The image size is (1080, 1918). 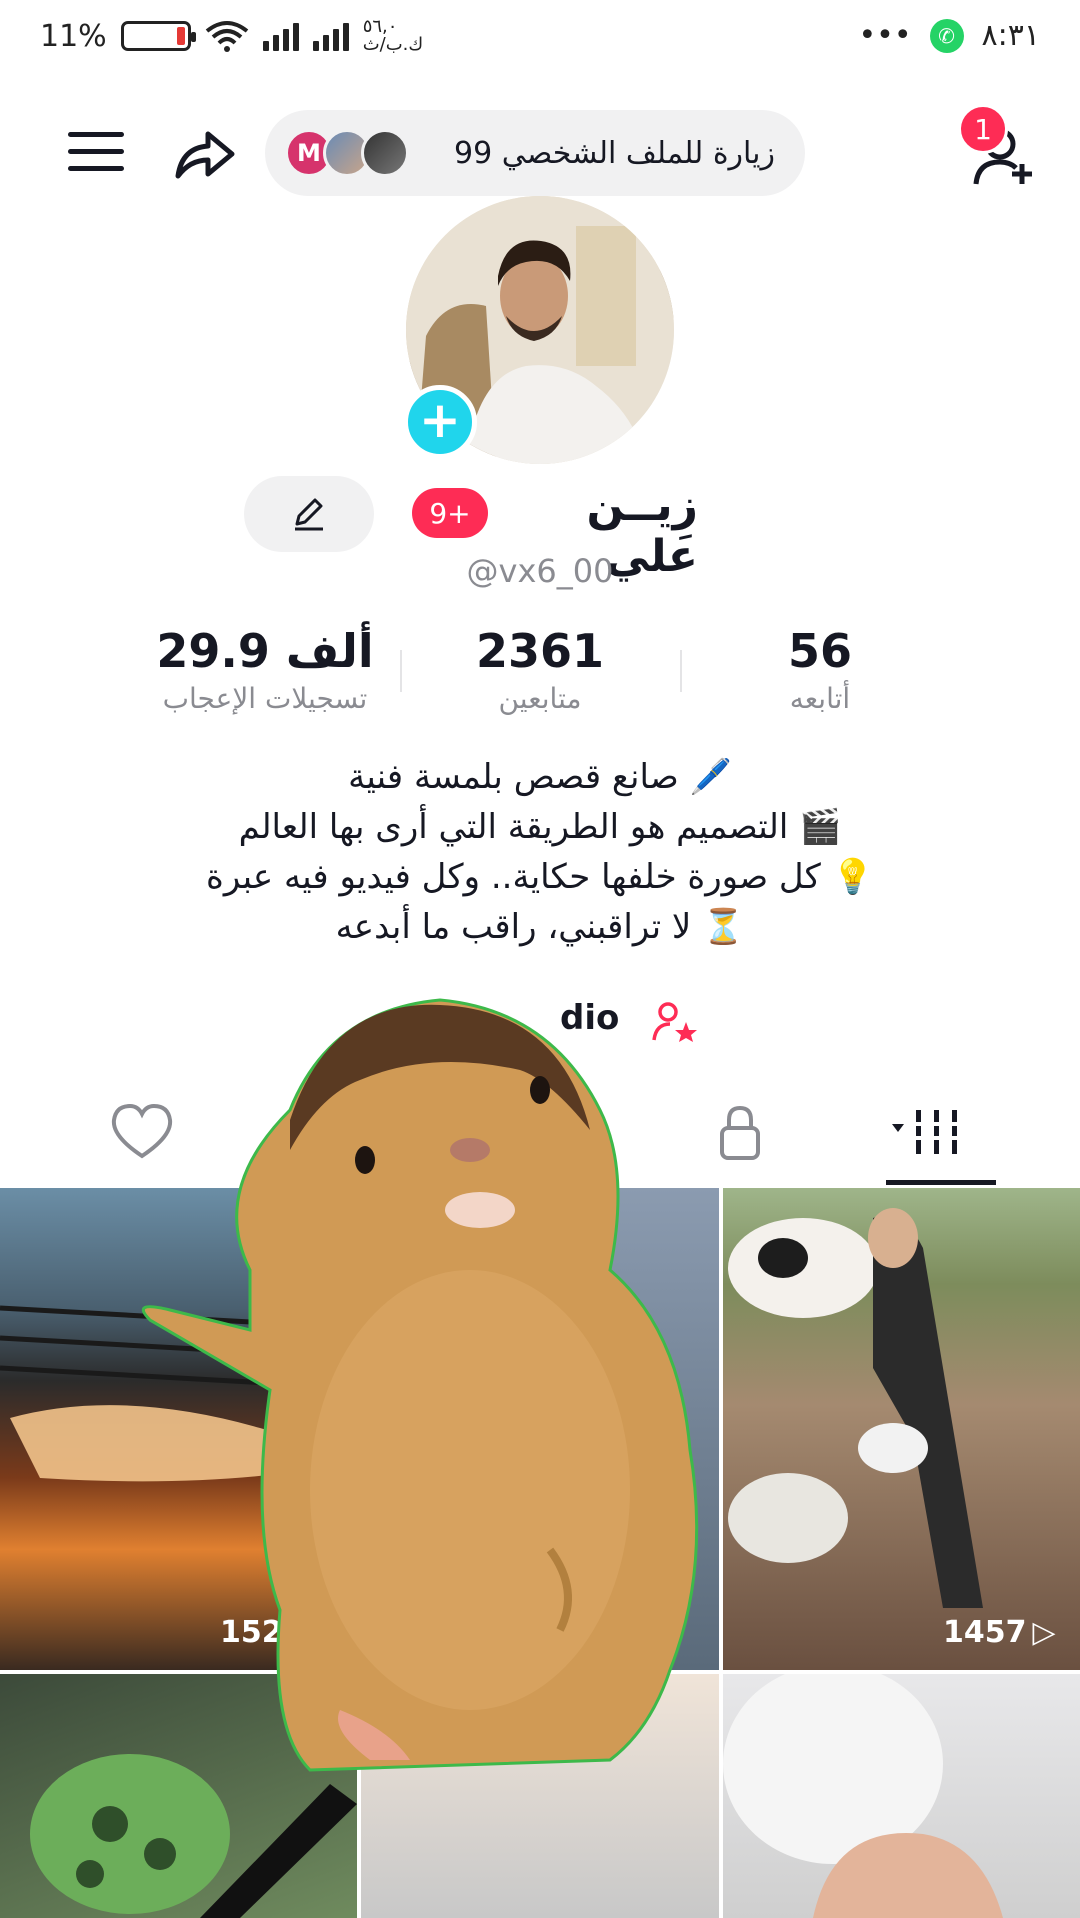 I want to click on battery-icon, so click(x=158, y=36).